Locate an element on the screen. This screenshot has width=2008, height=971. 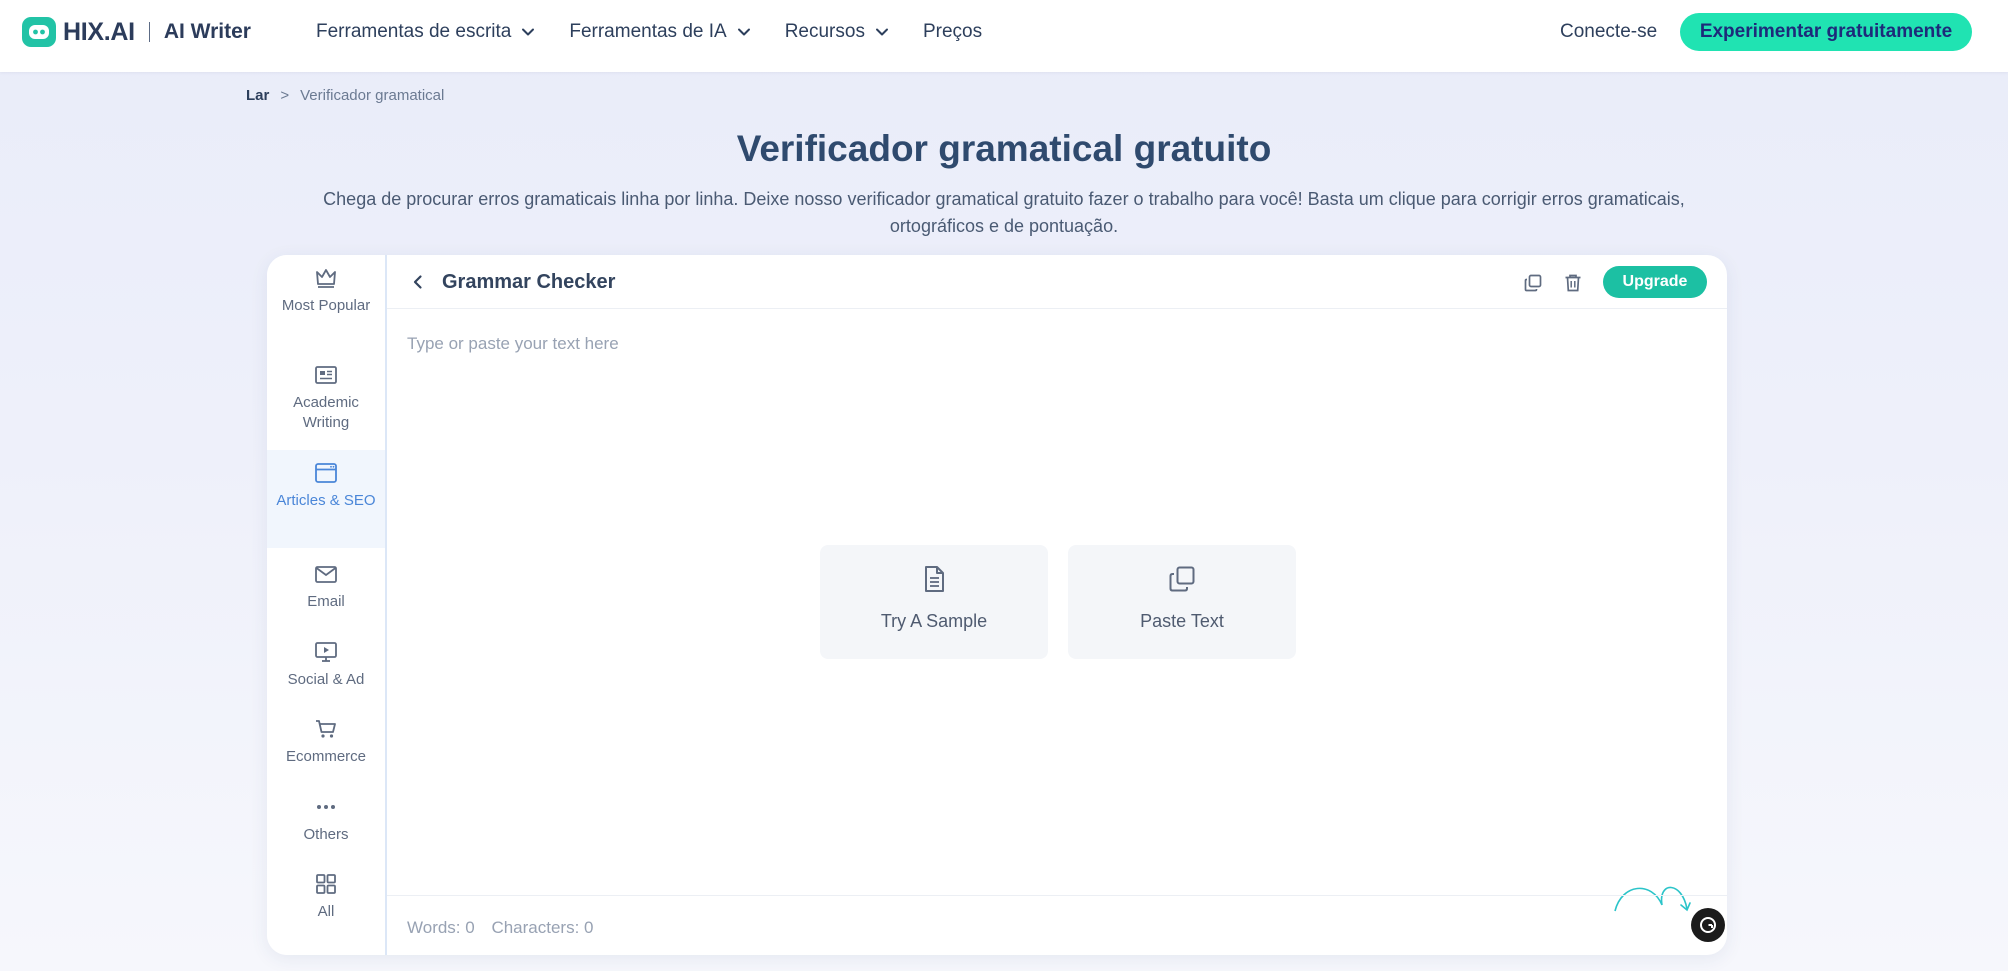
newspaper-icon is located at coordinates (326, 375).